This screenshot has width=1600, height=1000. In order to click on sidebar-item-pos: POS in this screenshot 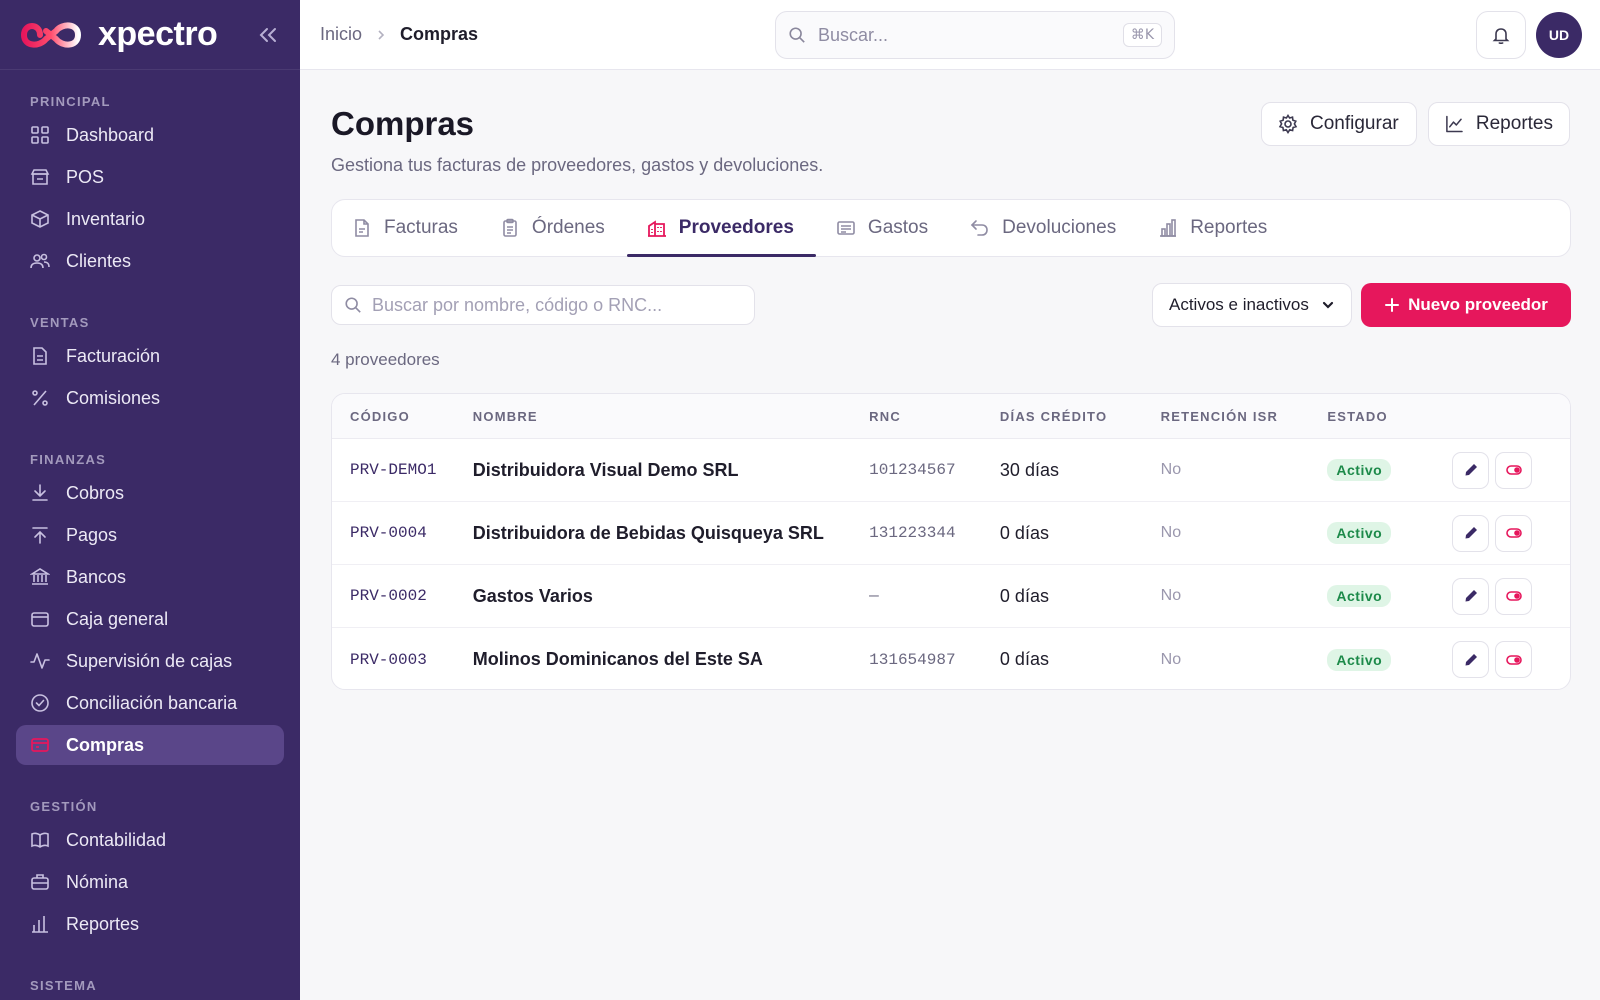, I will do `click(150, 177)`.